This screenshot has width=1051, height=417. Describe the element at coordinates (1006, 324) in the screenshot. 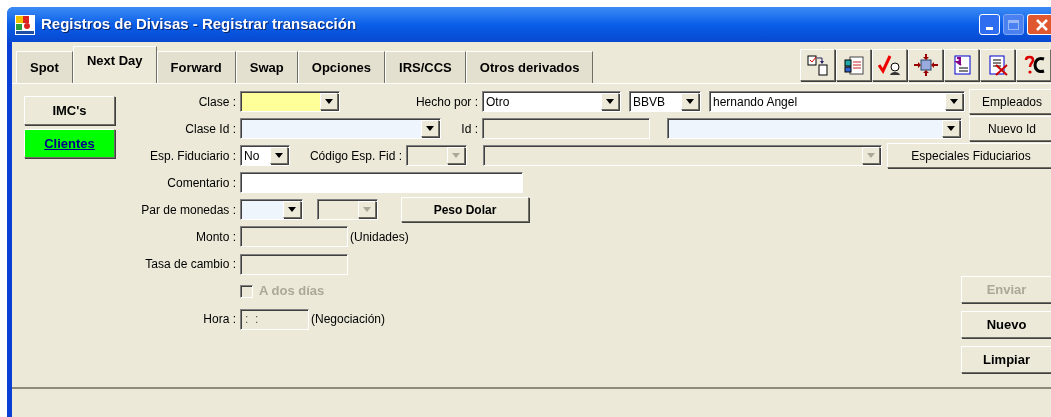

I see `action-button: Nuevo` at that location.